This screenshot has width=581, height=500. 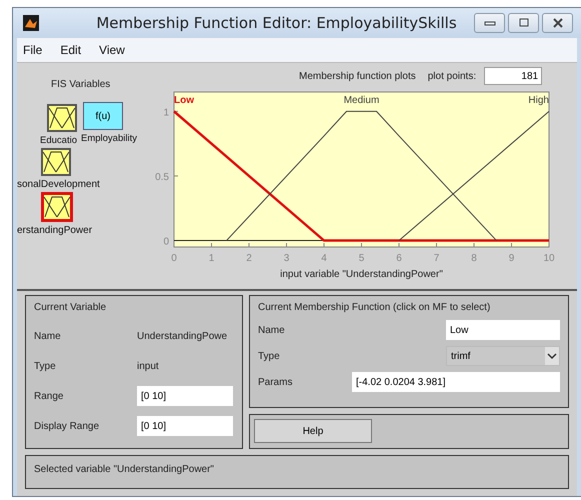 What do you see at coordinates (103, 116) in the screenshot?
I see `output-variable-block: f(u)` at bounding box center [103, 116].